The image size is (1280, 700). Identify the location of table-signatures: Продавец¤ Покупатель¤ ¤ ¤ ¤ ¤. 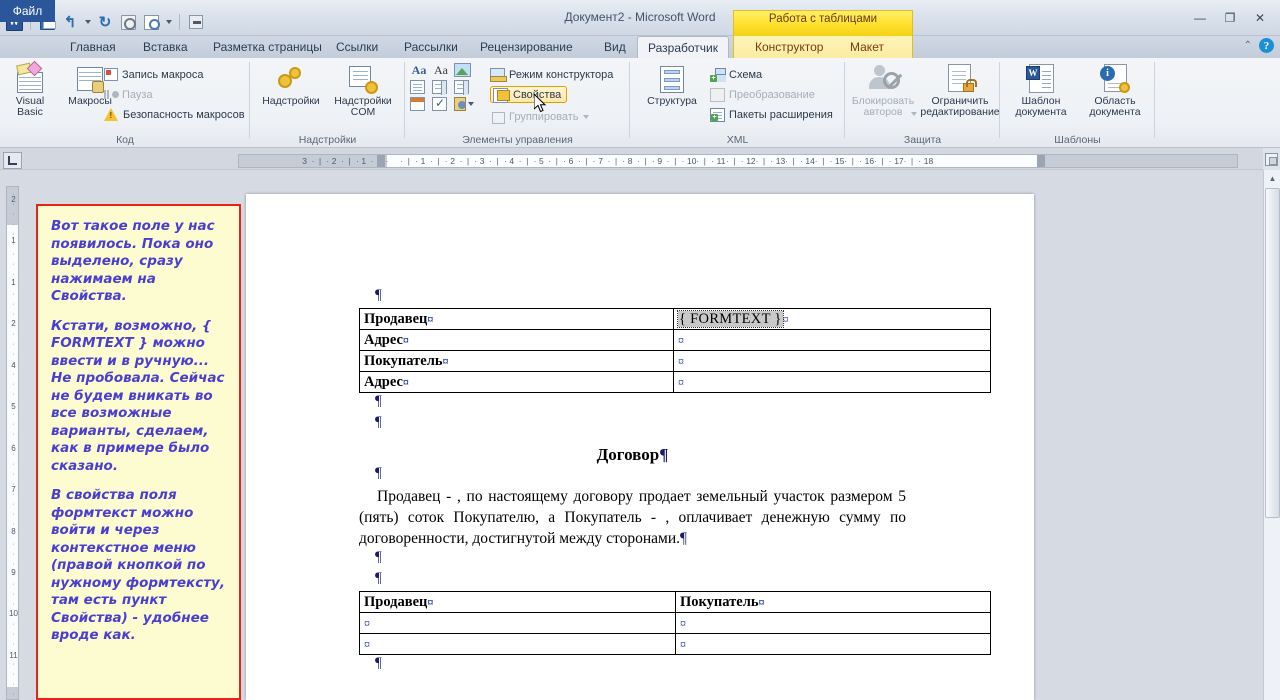
(675, 623).